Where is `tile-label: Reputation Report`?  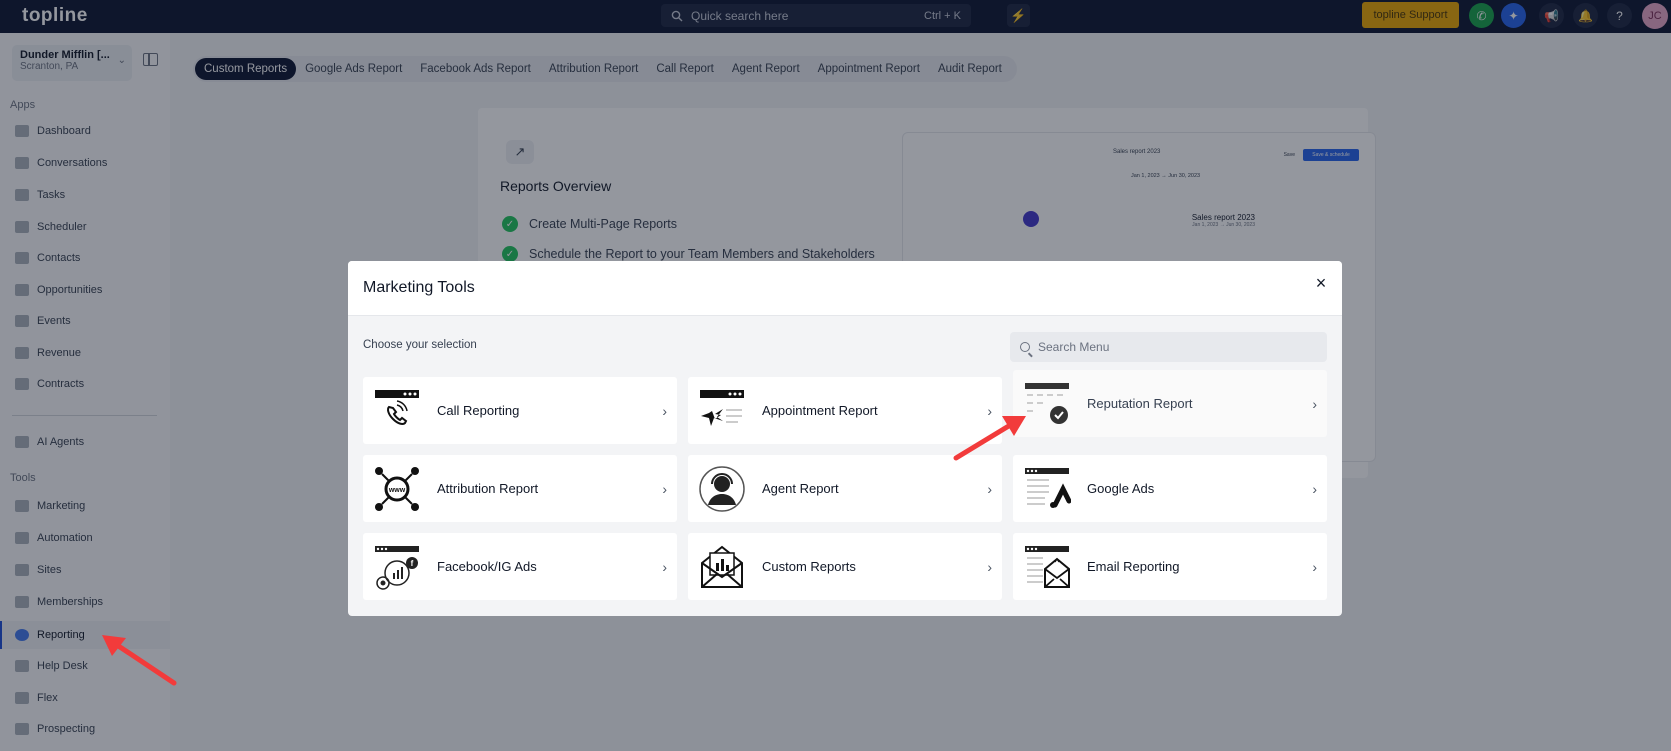
tile-label: Reputation Report is located at coordinates (1140, 403).